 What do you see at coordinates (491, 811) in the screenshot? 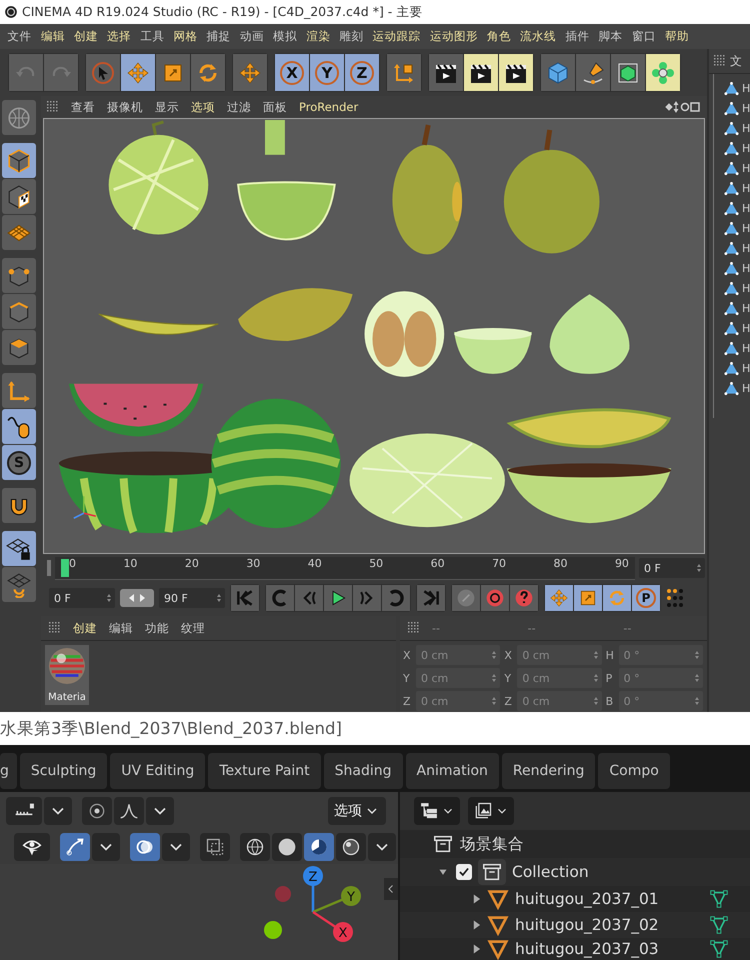
I see `filter-dropdown` at bounding box center [491, 811].